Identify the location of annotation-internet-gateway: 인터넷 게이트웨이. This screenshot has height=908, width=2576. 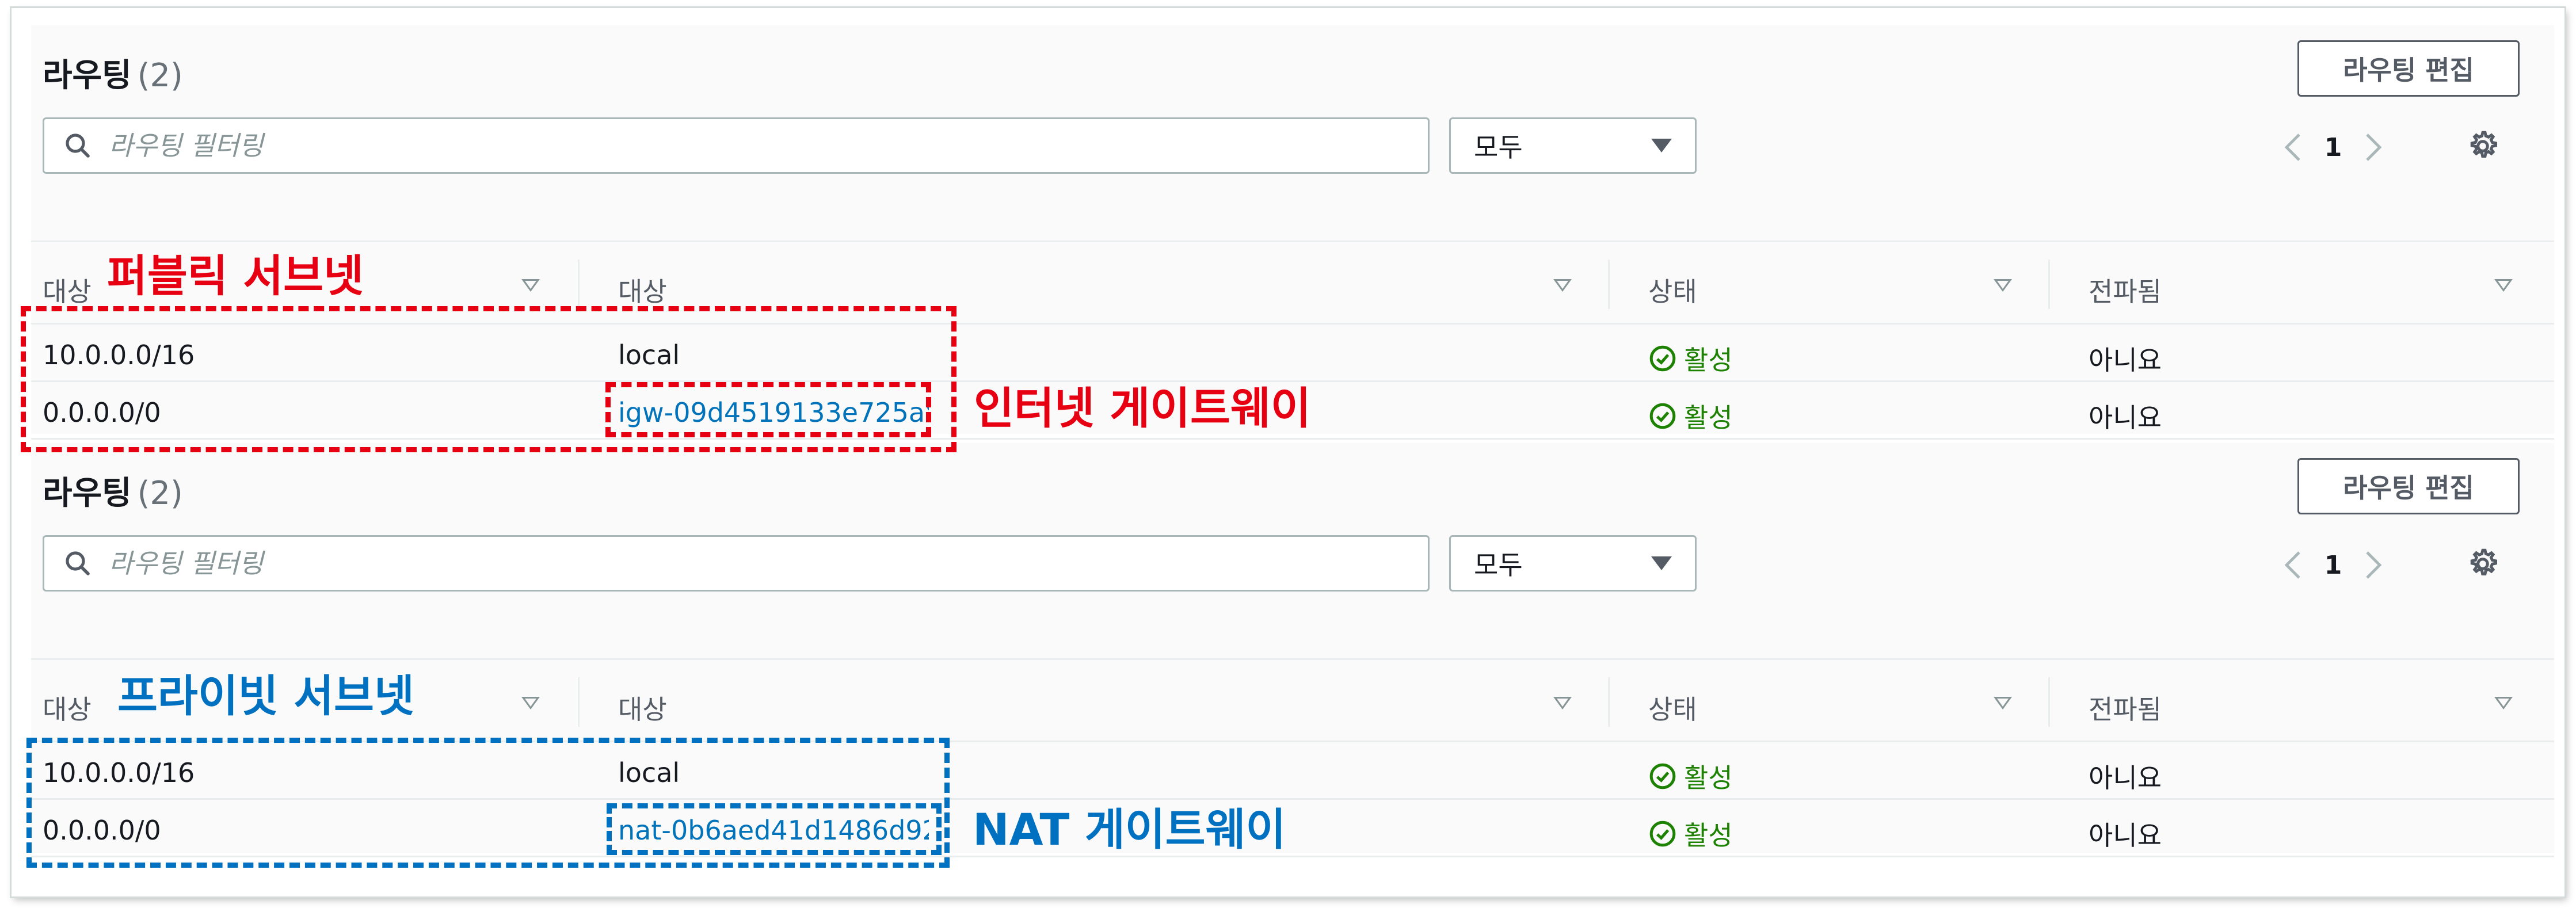
(1142, 408).